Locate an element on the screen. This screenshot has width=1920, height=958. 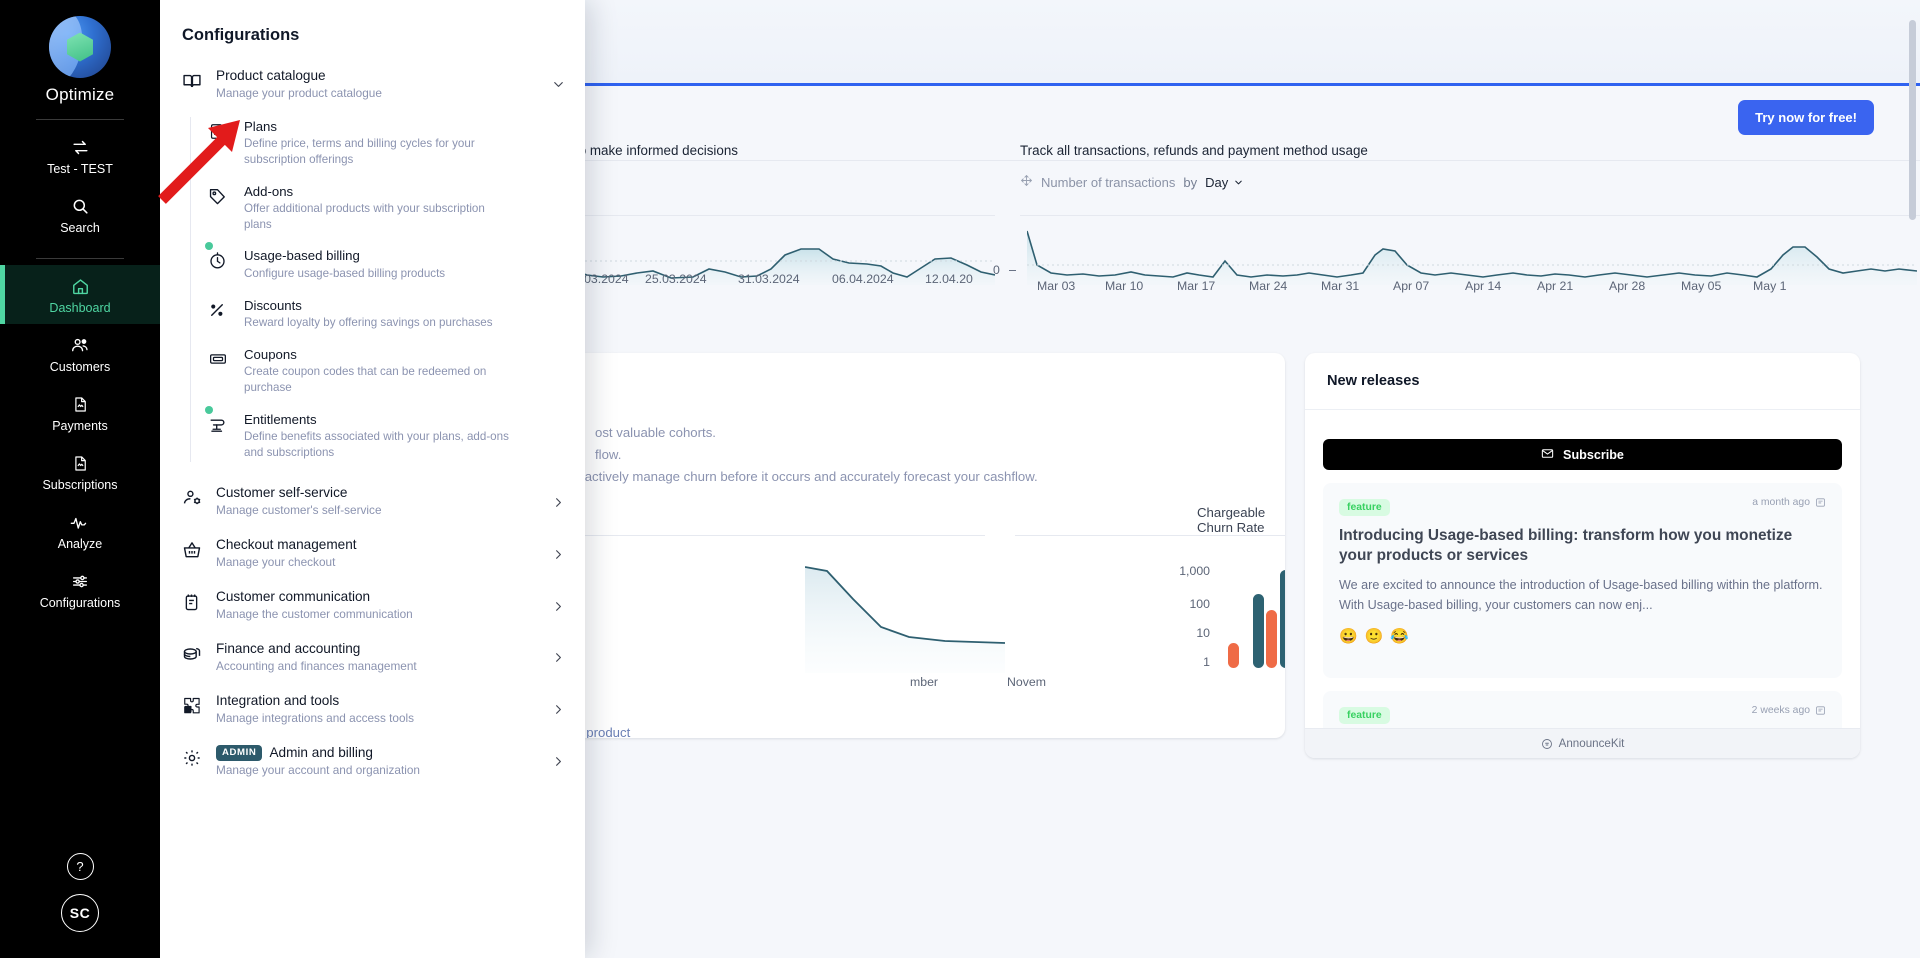
rail-item-dashboard: Dashboard is located at coordinates (80, 294).